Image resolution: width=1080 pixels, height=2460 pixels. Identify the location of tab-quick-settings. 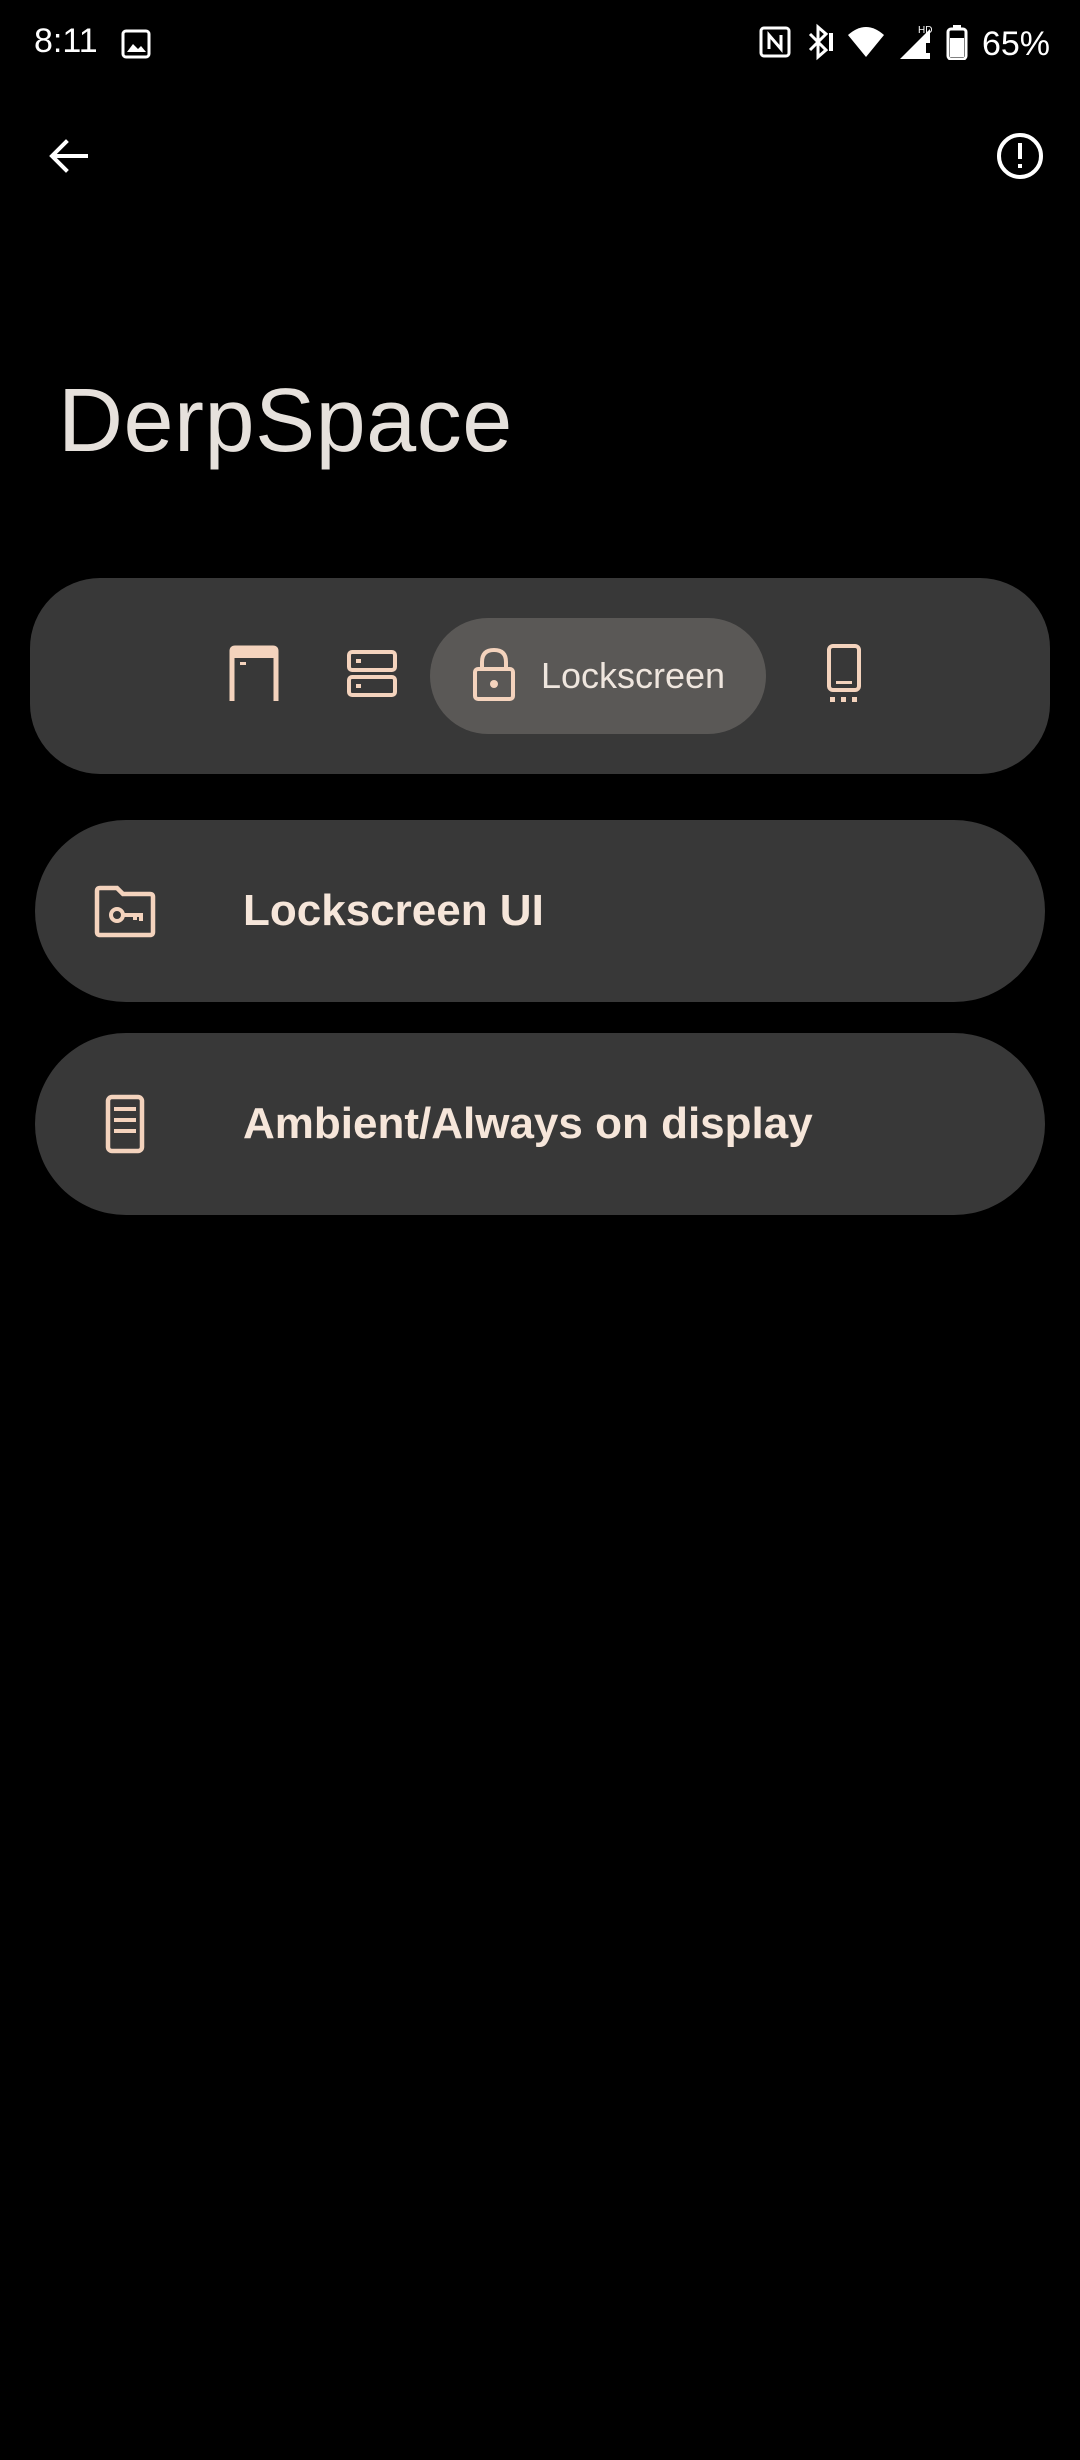
(372, 676).